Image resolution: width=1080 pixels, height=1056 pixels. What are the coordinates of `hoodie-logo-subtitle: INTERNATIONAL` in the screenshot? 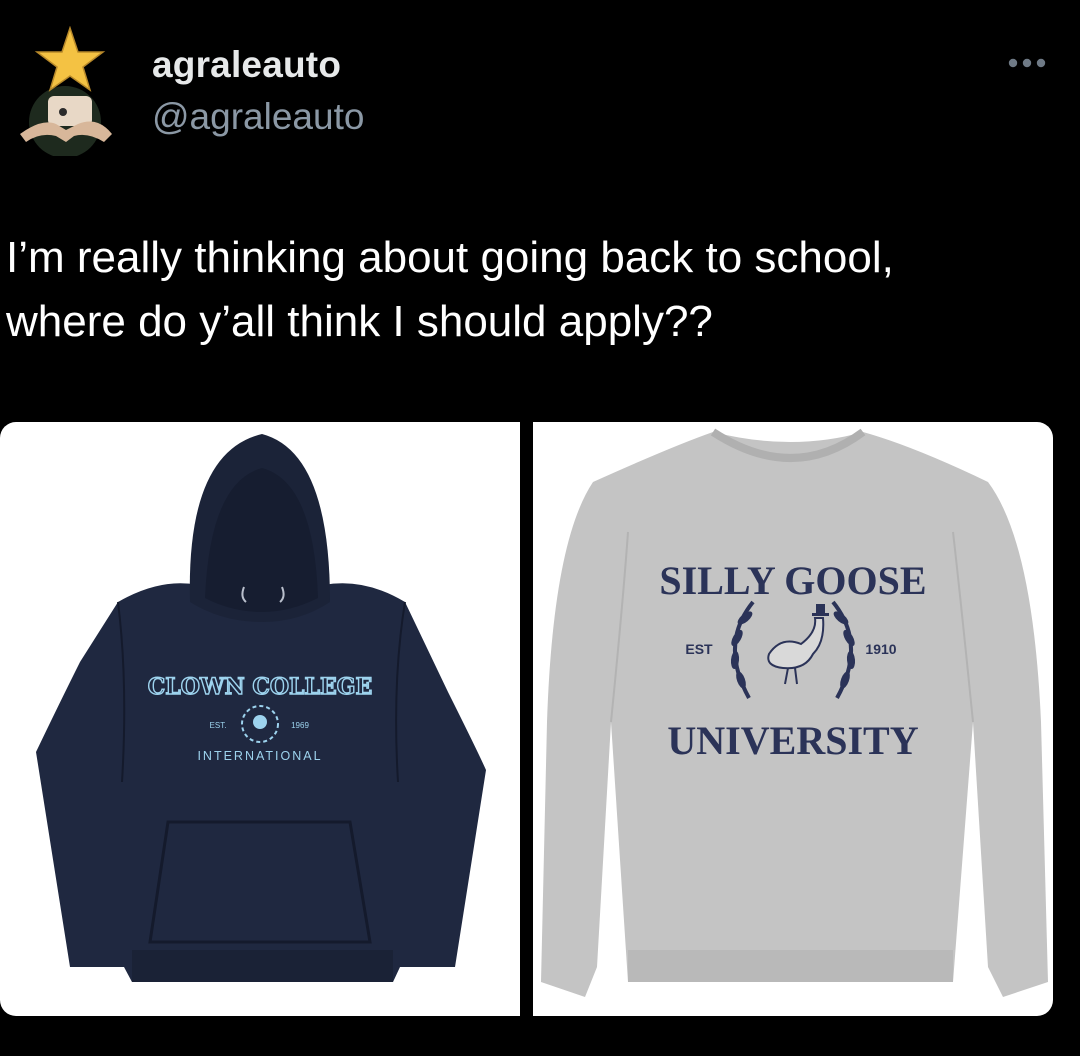 It's located at (259, 756).